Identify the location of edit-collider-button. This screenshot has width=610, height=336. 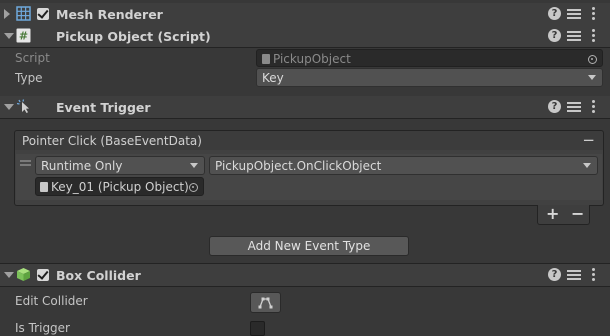
(265, 302).